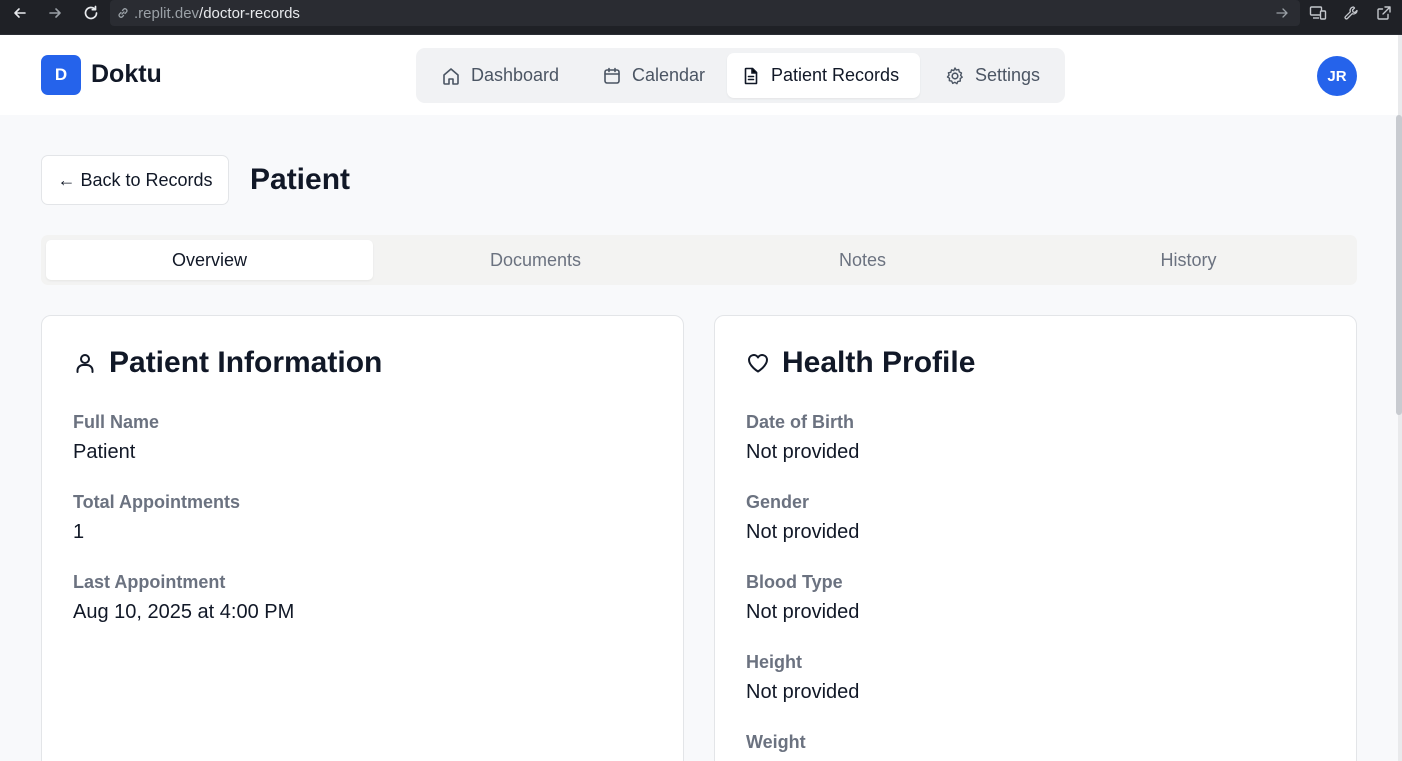  What do you see at coordinates (1351, 13) in the screenshot?
I see `wrench-icon` at bounding box center [1351, 13].